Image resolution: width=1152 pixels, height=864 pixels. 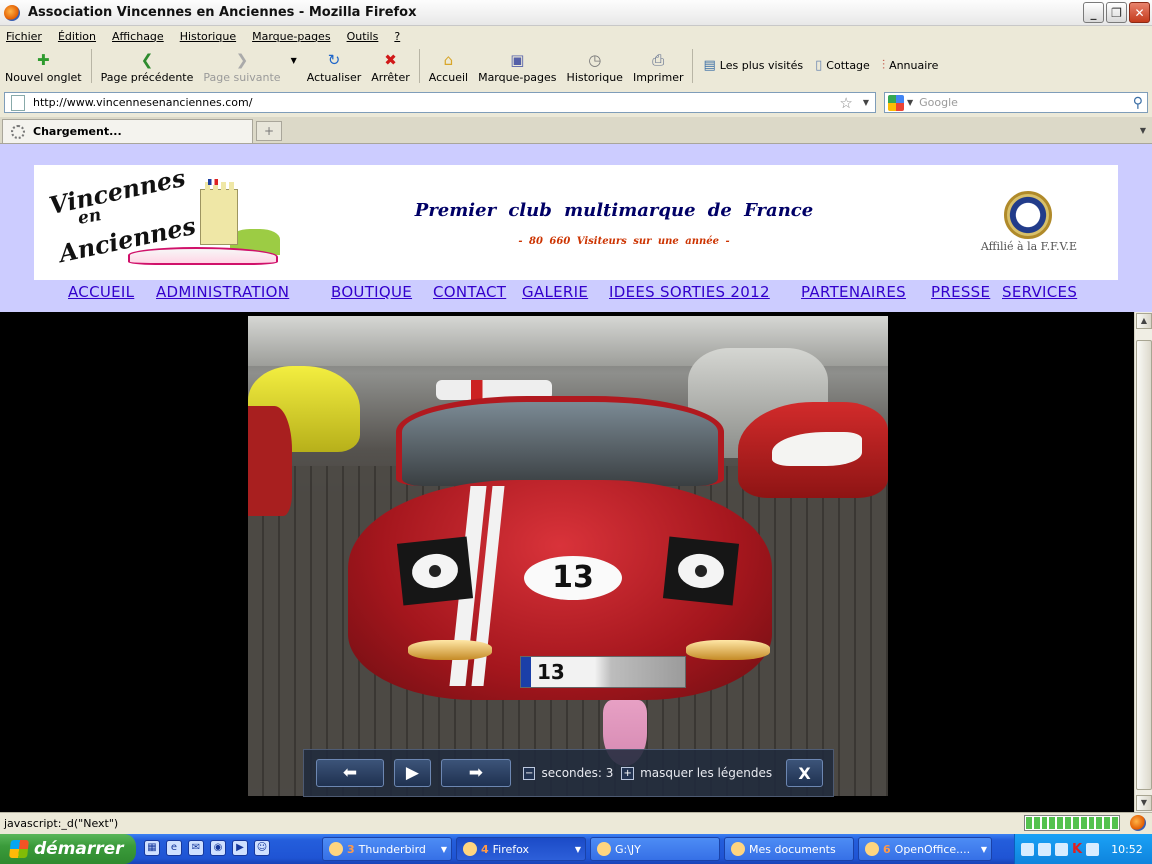 I want to click on reload-button: ↻ Actualiser, so click(x=334, y=67).